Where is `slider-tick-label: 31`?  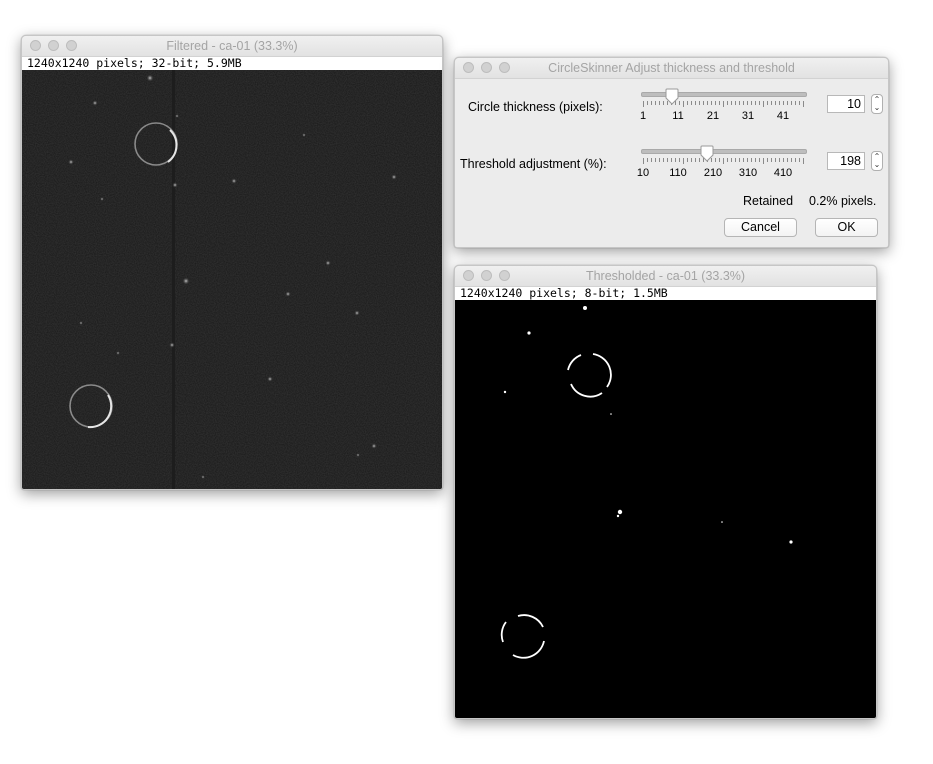
slider-tick-label: 31 is located at coordinates (748, 116).